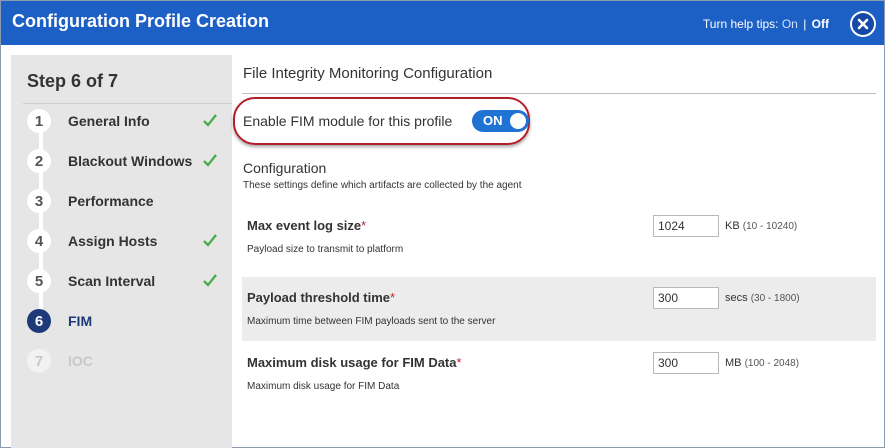 Image resolution: width=885 pixels, height=448 pixels. Describe the element at coordinates (321, 297) in the screenshot. I see `setting-name: Payload threshold time*` at that location.